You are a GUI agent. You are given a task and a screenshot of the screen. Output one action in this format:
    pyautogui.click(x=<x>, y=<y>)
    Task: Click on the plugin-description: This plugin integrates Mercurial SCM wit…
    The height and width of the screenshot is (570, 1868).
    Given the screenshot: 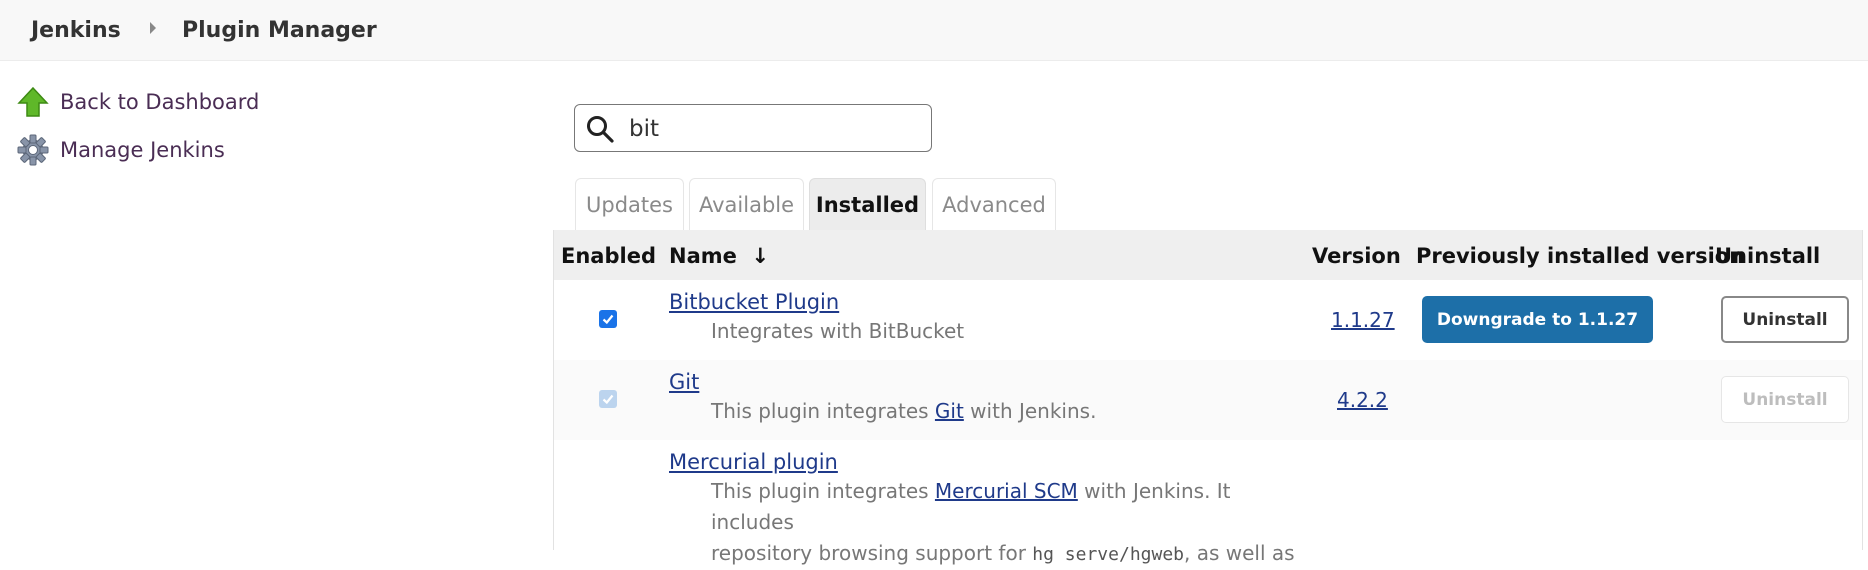 What is the action you would take?
    pyautogui.click(x=1011, y=523)
    